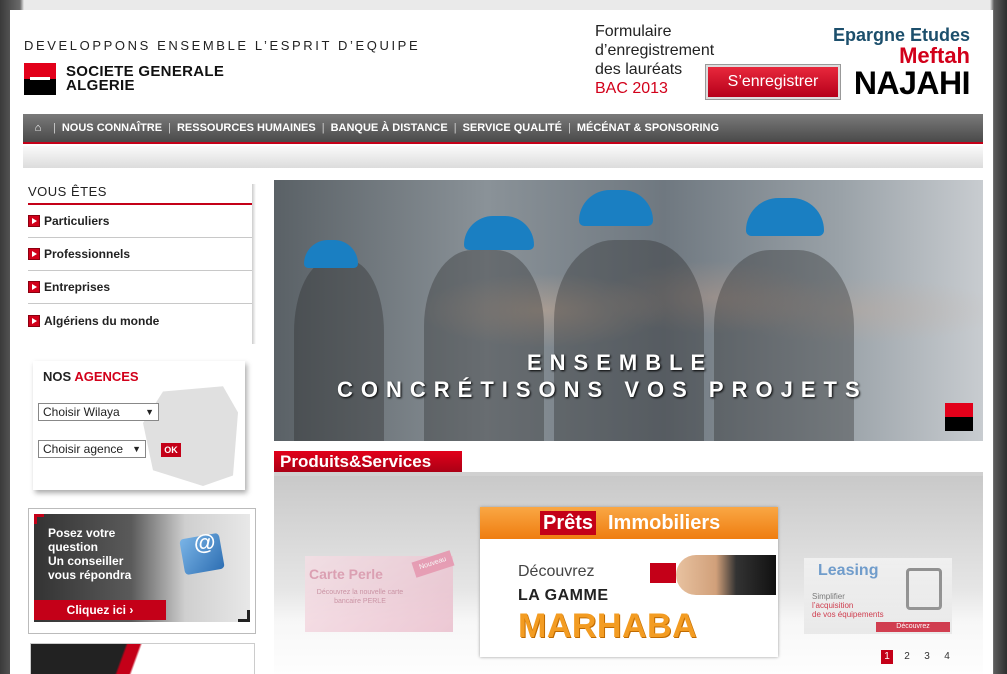  I want to click on logo-mark-icon, so click(40, 79).